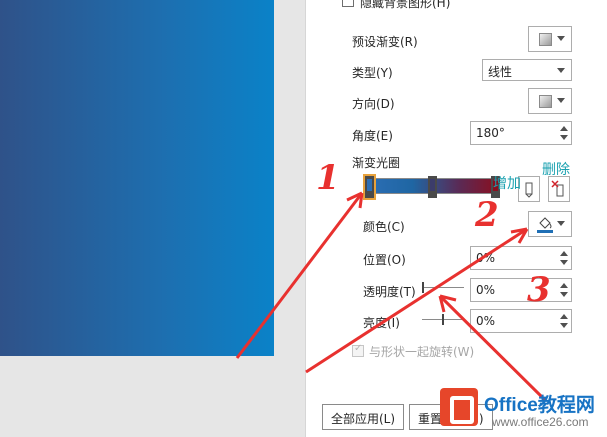  I want to click on color-label: 颜色(C), so click(384, 227).